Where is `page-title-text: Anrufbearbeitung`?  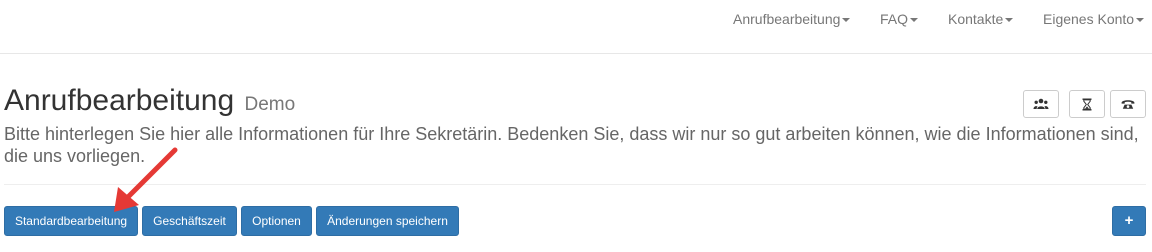
page-title-text: Anrufbearbeitung is located at coordinates (119, 100).